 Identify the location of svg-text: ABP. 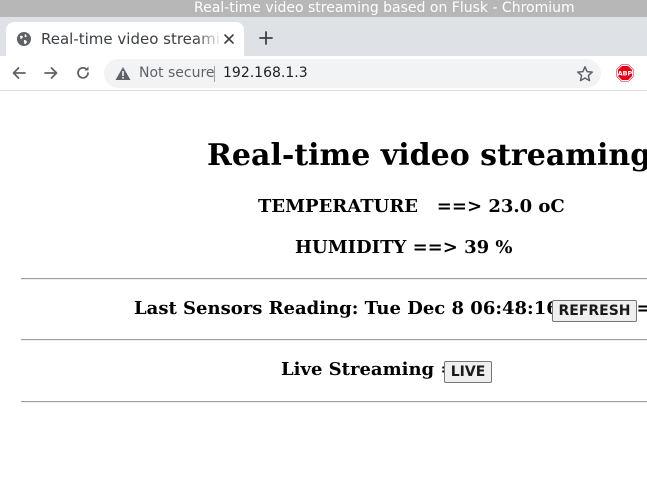
(625, 74).